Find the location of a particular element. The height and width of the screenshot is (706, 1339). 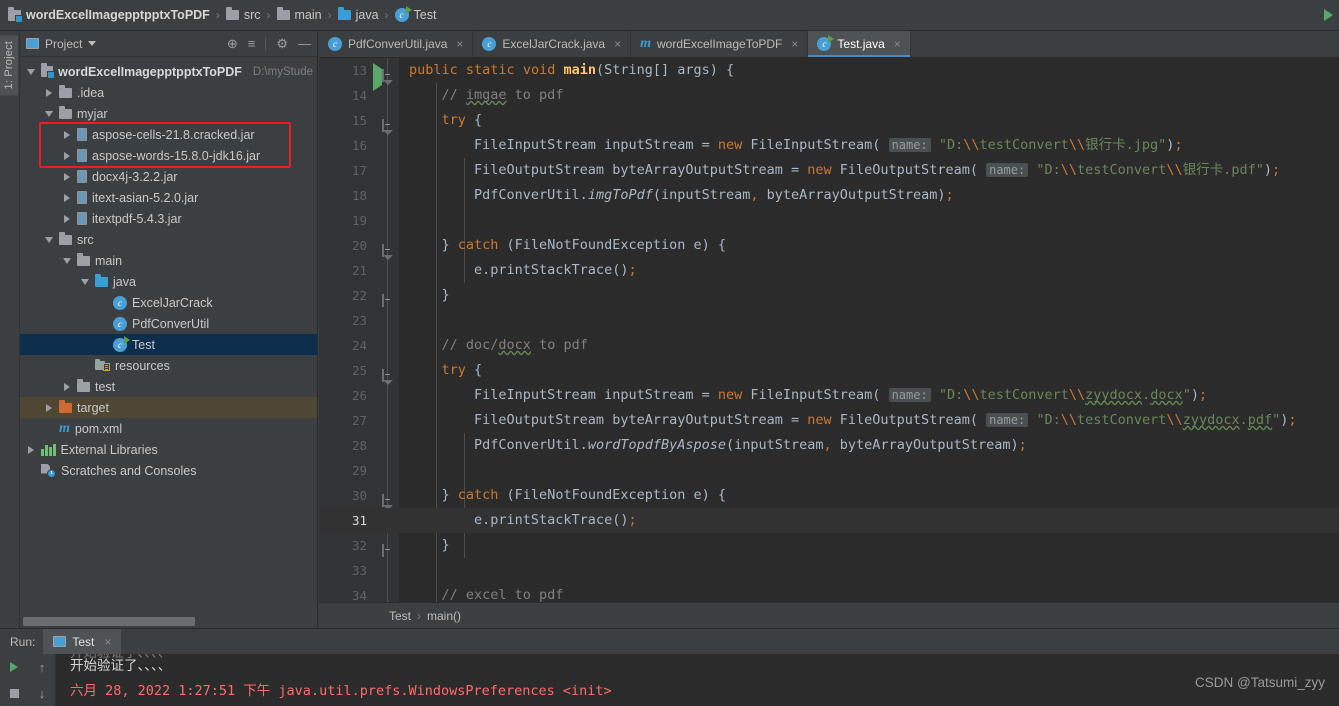

code-line: 25 try { is located at coordinates (829, 370).